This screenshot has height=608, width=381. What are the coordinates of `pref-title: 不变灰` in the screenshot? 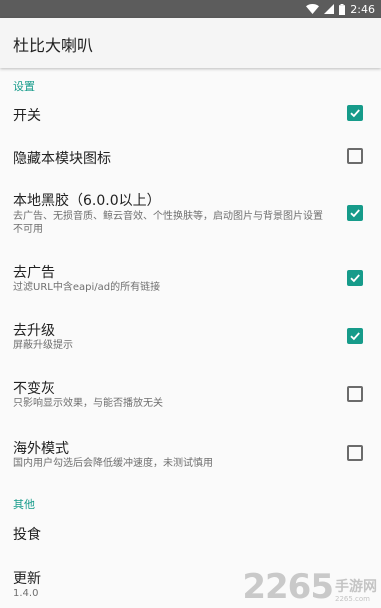 It's located at (34, 389).